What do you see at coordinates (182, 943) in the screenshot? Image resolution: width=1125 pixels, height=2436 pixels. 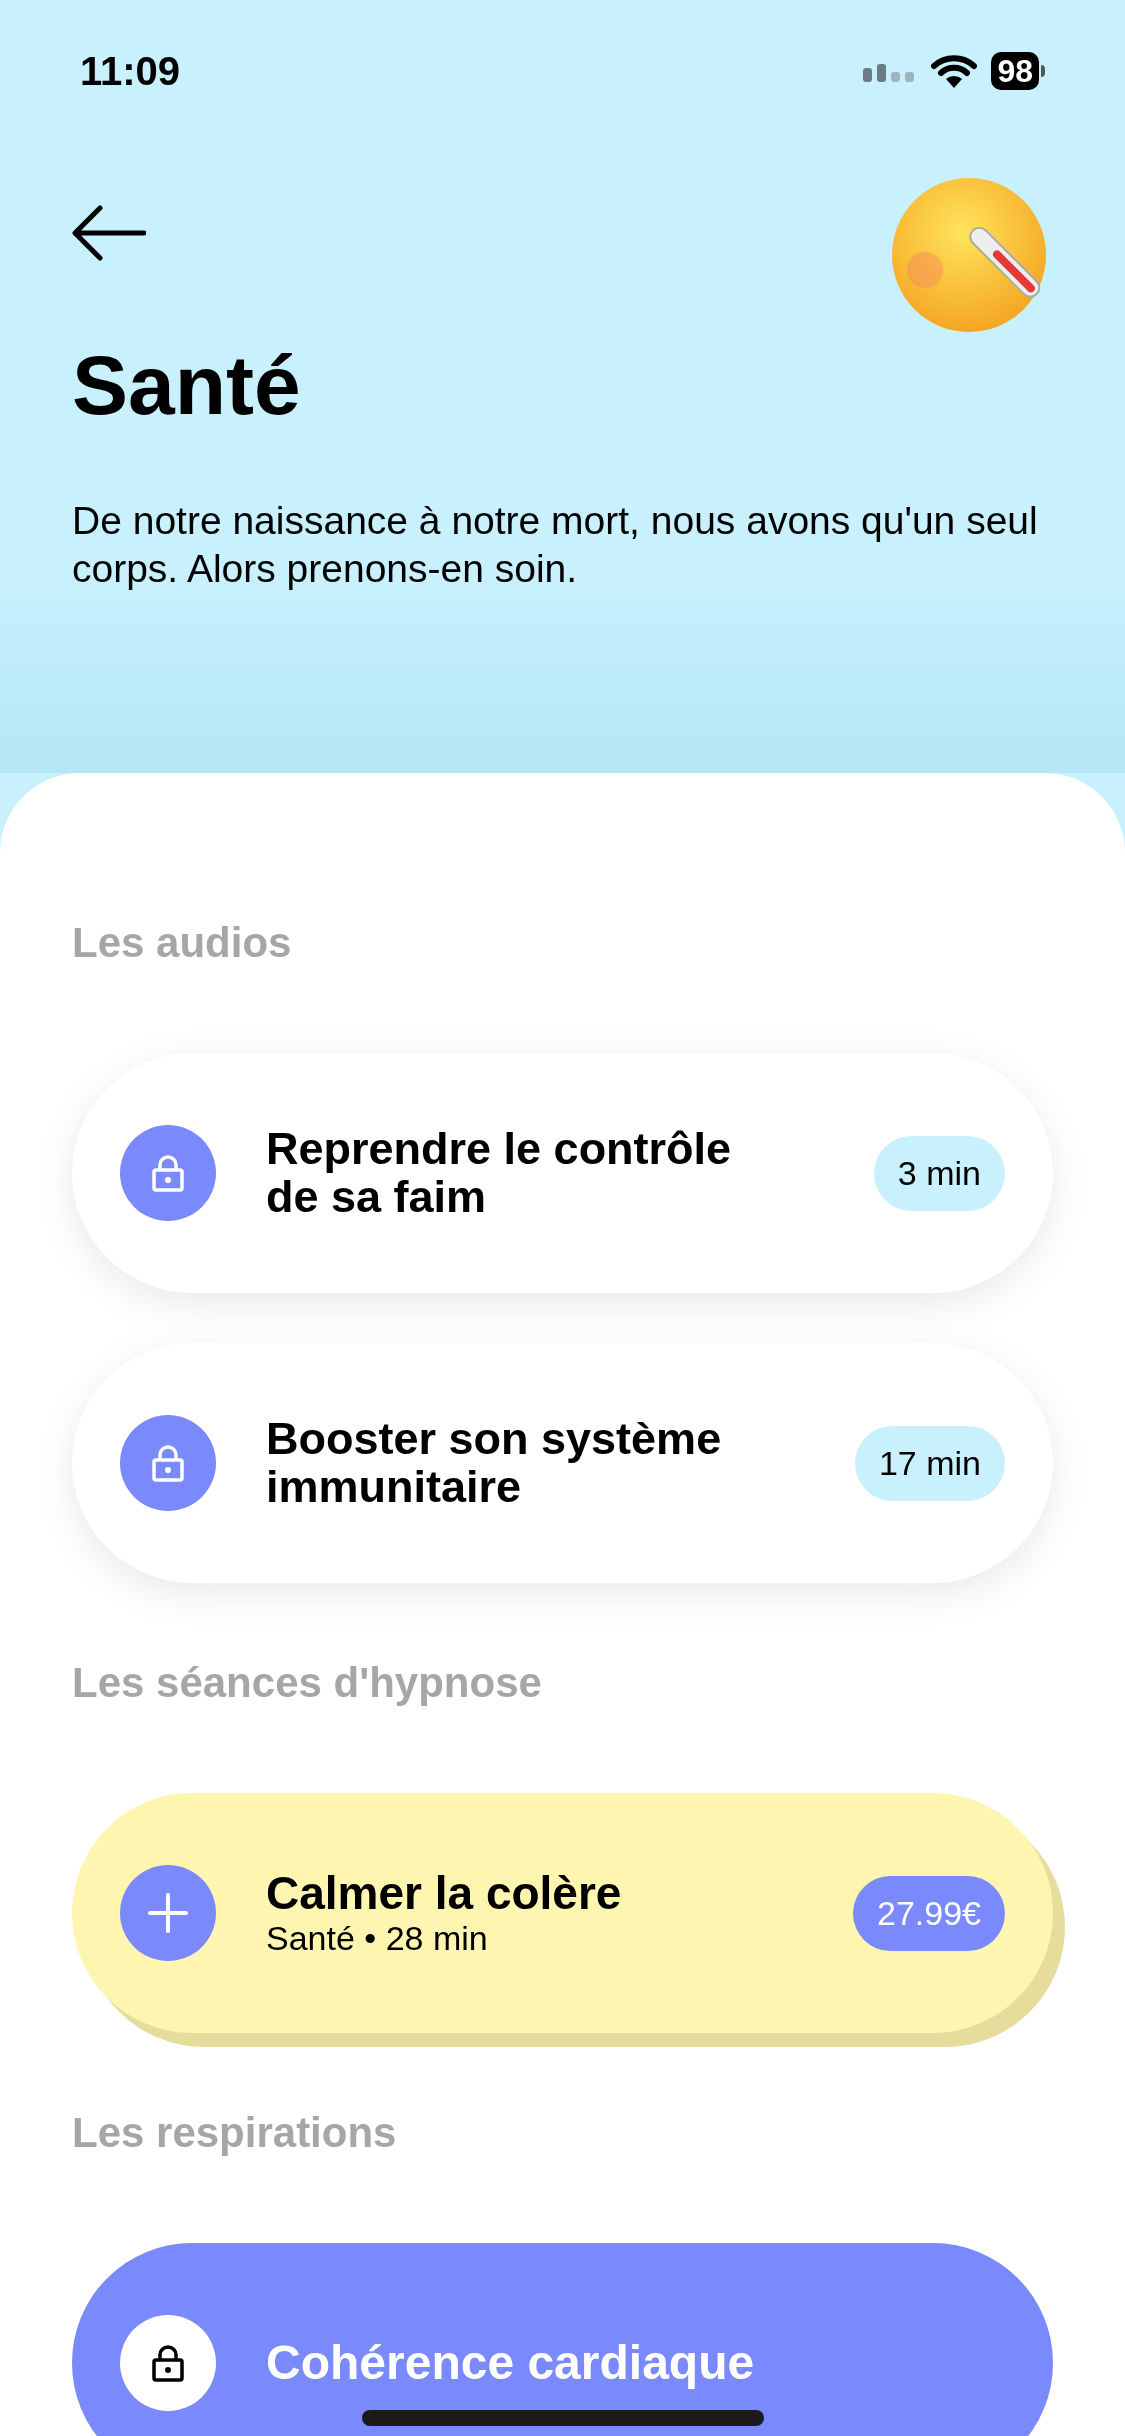 I see `section-heading: Les audios` at bounding box center [182, 943].